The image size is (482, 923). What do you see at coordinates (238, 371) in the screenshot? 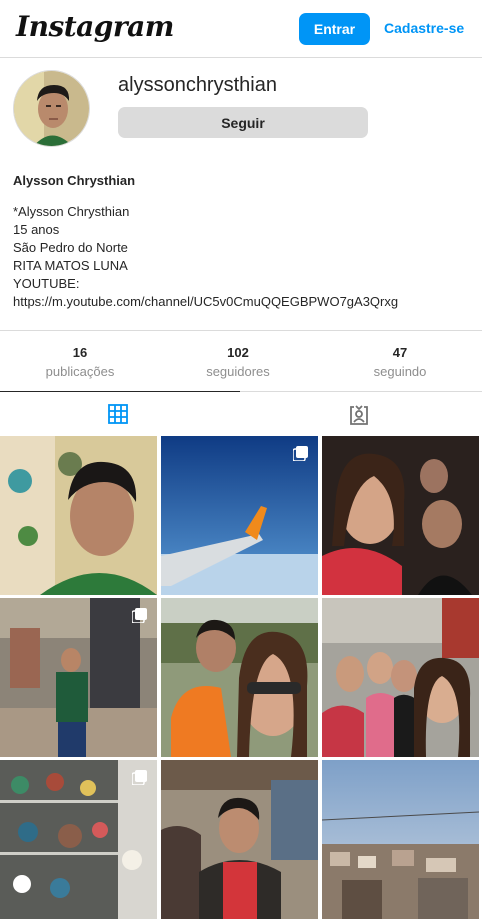
I see `followers-label: seguidores` at bounding box center [238, 371].